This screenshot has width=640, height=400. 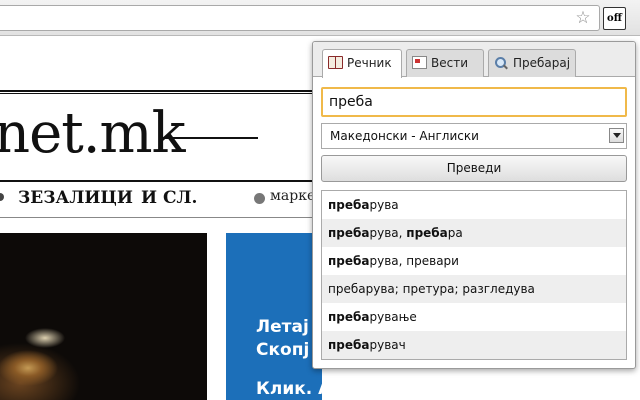 I want to click on site-logo: net.mk, so click(x=93, y=134).